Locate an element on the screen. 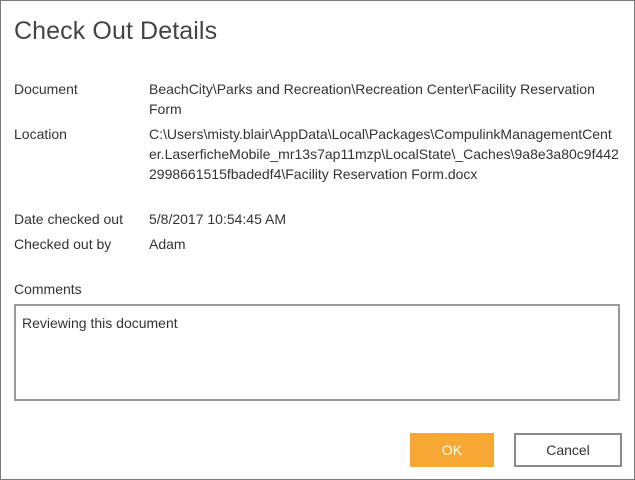 The height and width of the screenshot is (480, 635). location-label: Location is located at coordinates (40, 134).